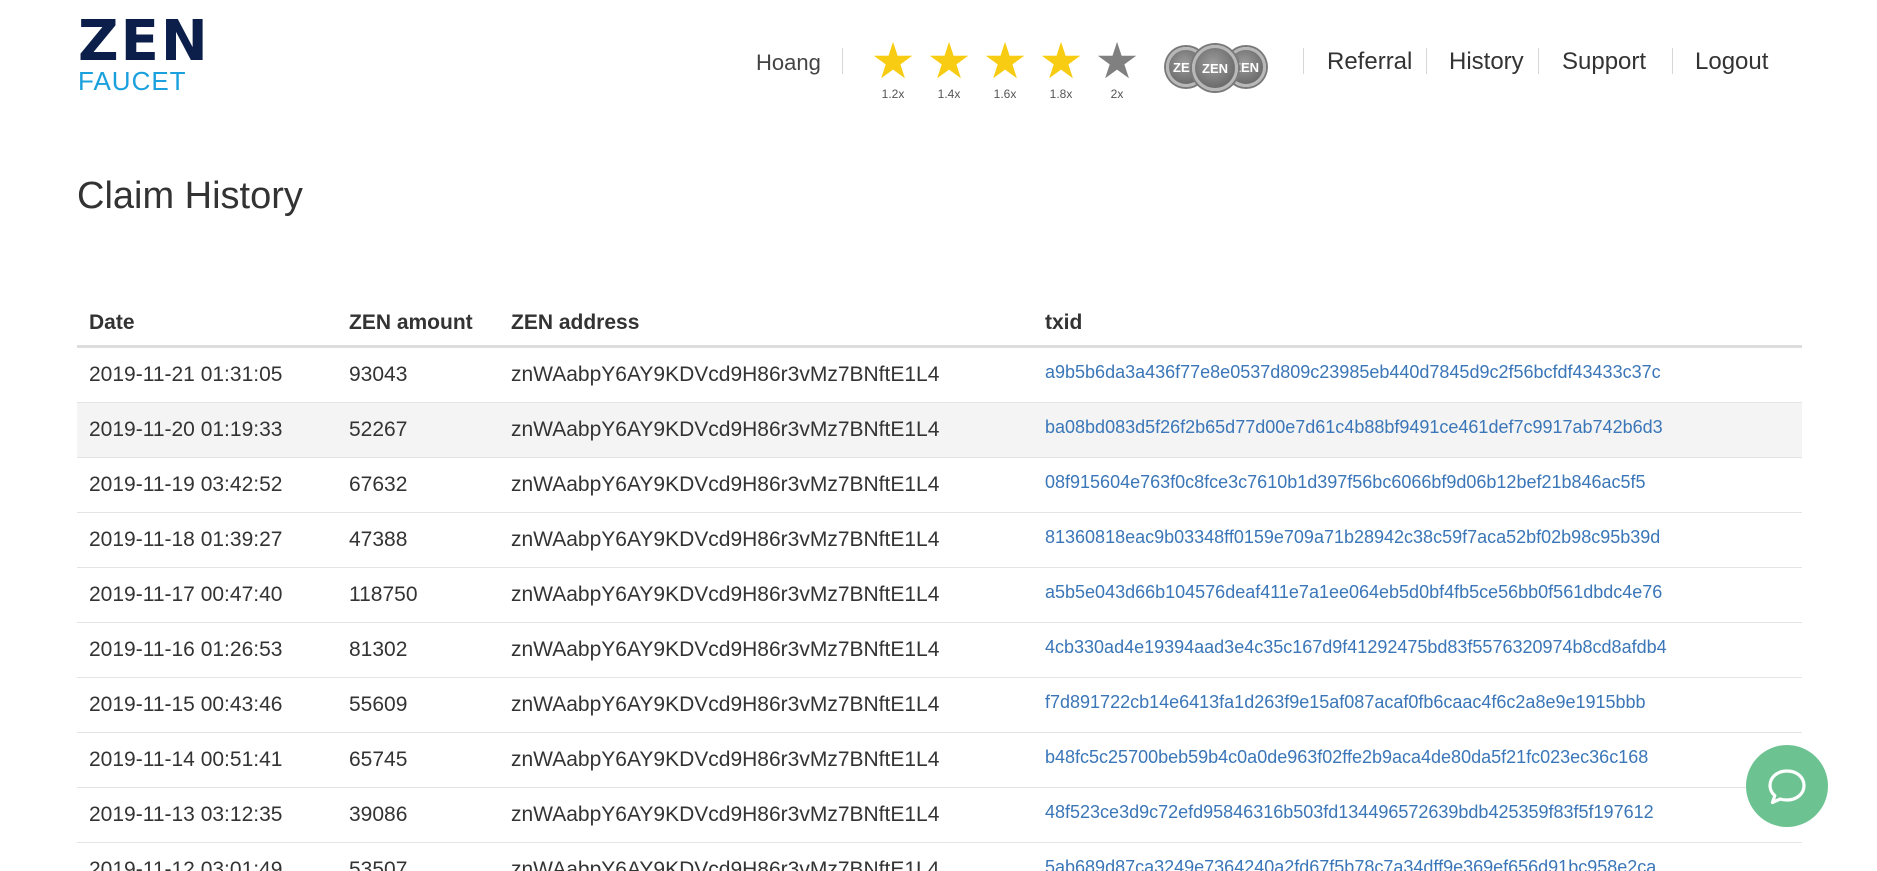 This screenshot has height=871, width=1877. I want to click on header-amount: ZEN amount, so click(411, 322).